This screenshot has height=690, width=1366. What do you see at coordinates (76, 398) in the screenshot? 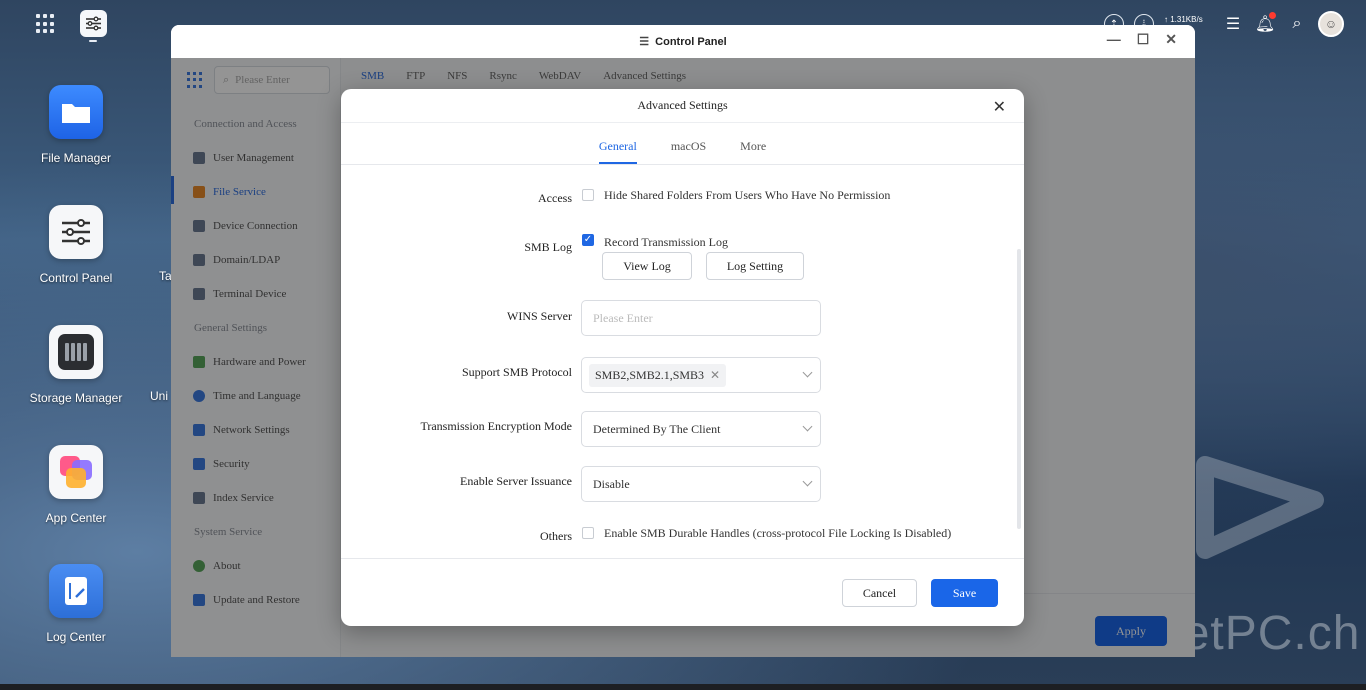
I see `desktop-icon-label: Storage Manager` at bounding box center [76, 398].